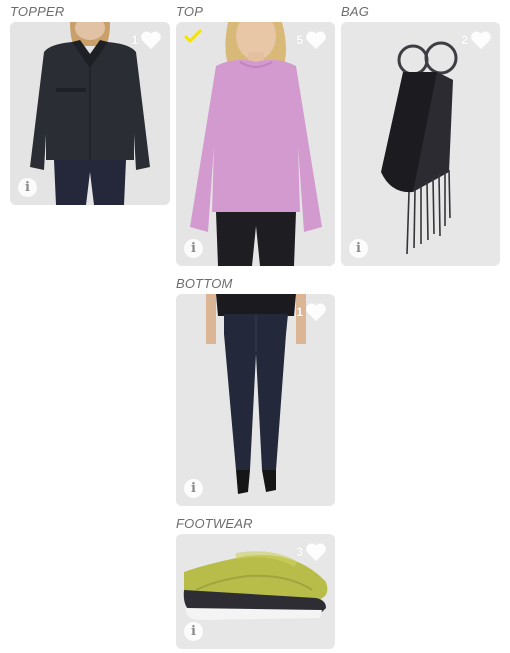 The width and height of the screenshot is (510, 653). I want to click on bottom-item-image, so click(255, 400).